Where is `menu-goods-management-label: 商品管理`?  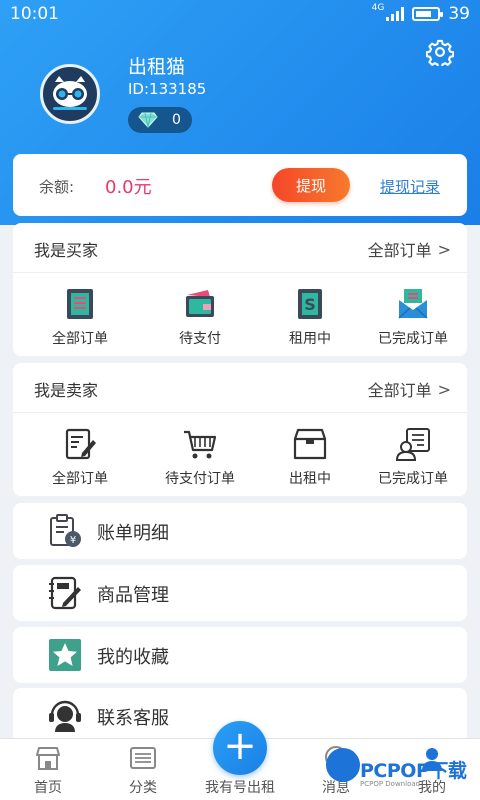
menu-goods-management-label: 商品管理 is located at coordinates (133, 595).